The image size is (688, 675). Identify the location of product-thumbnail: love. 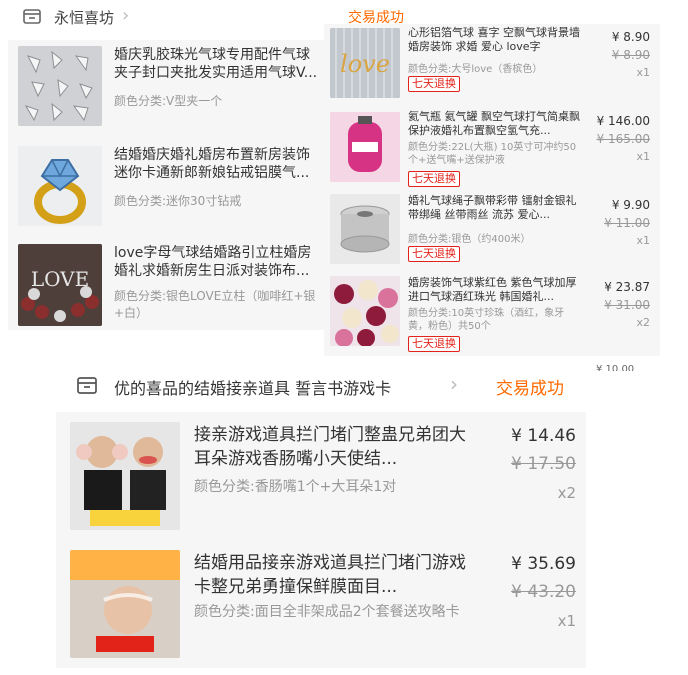
(365, 63).